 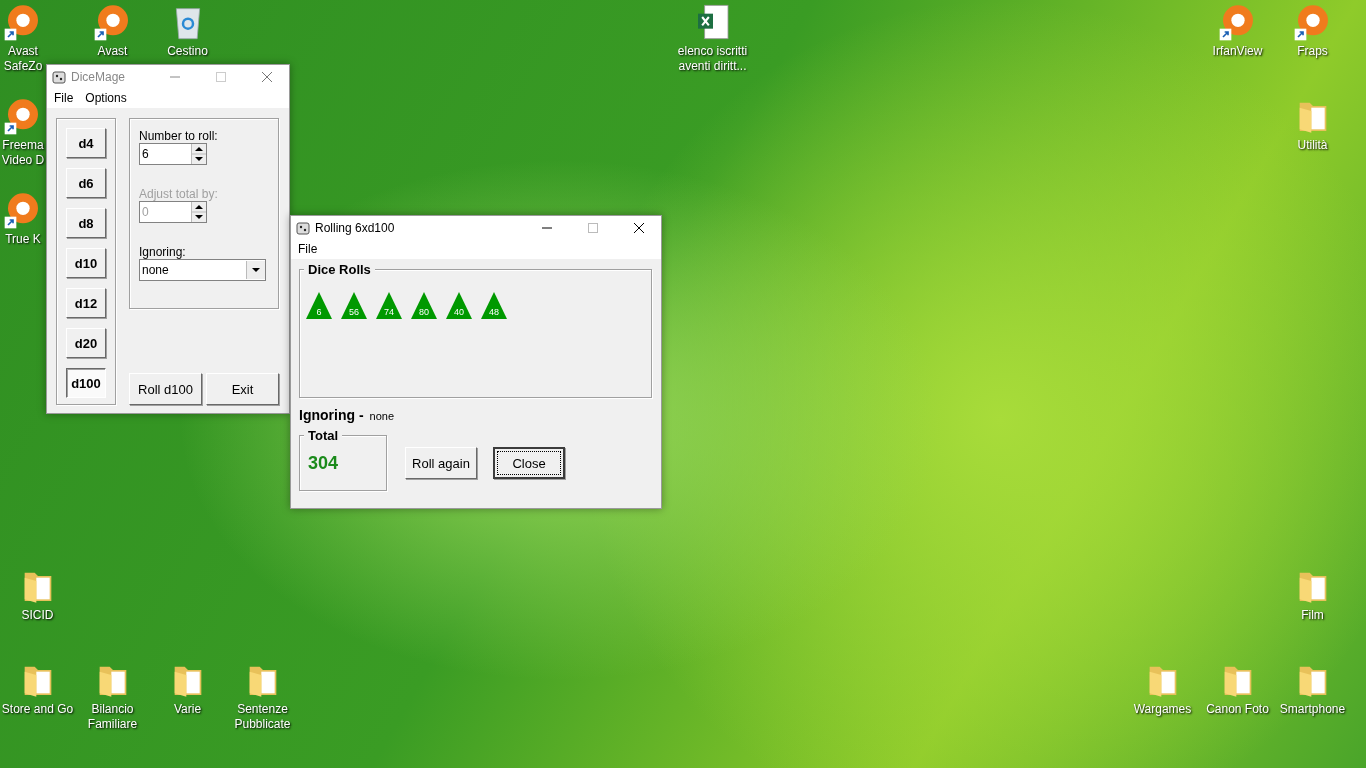 What do you see at coordinates (178, 194) in the screenshot?
I see `field-label: Adjust total by:` at bounding box center [178, 194].